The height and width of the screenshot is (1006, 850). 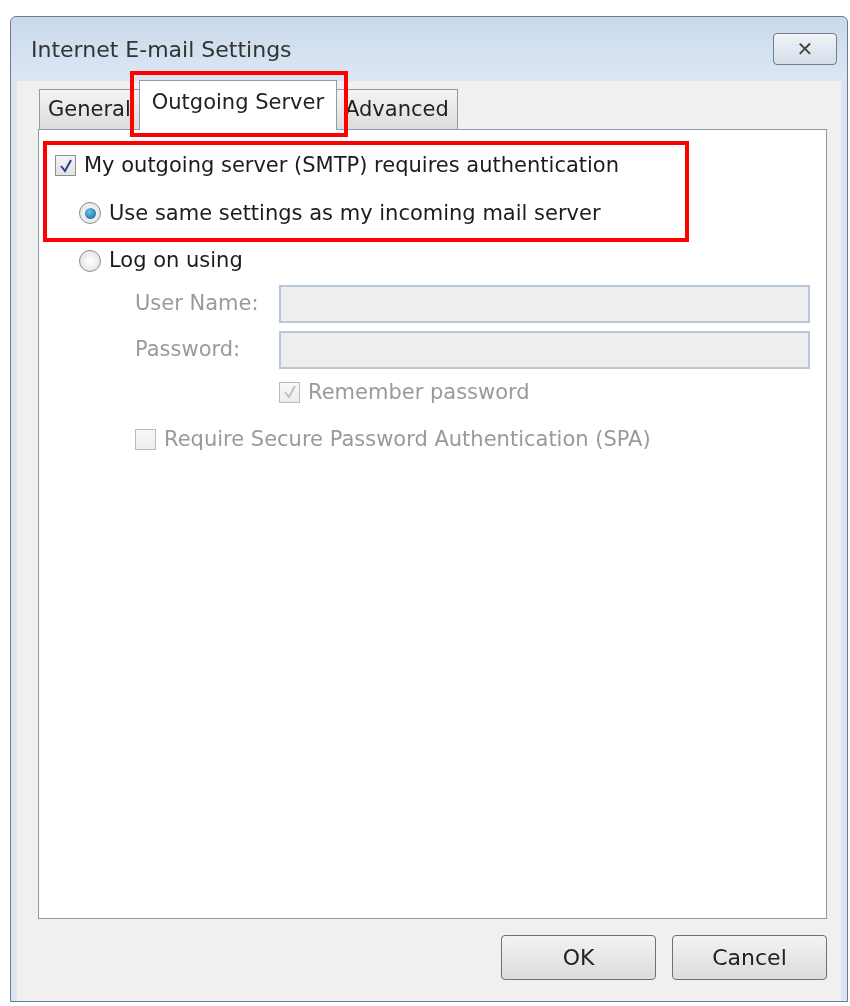 I want to click on dialog-button: Cancel, so click(x=749, y=957).